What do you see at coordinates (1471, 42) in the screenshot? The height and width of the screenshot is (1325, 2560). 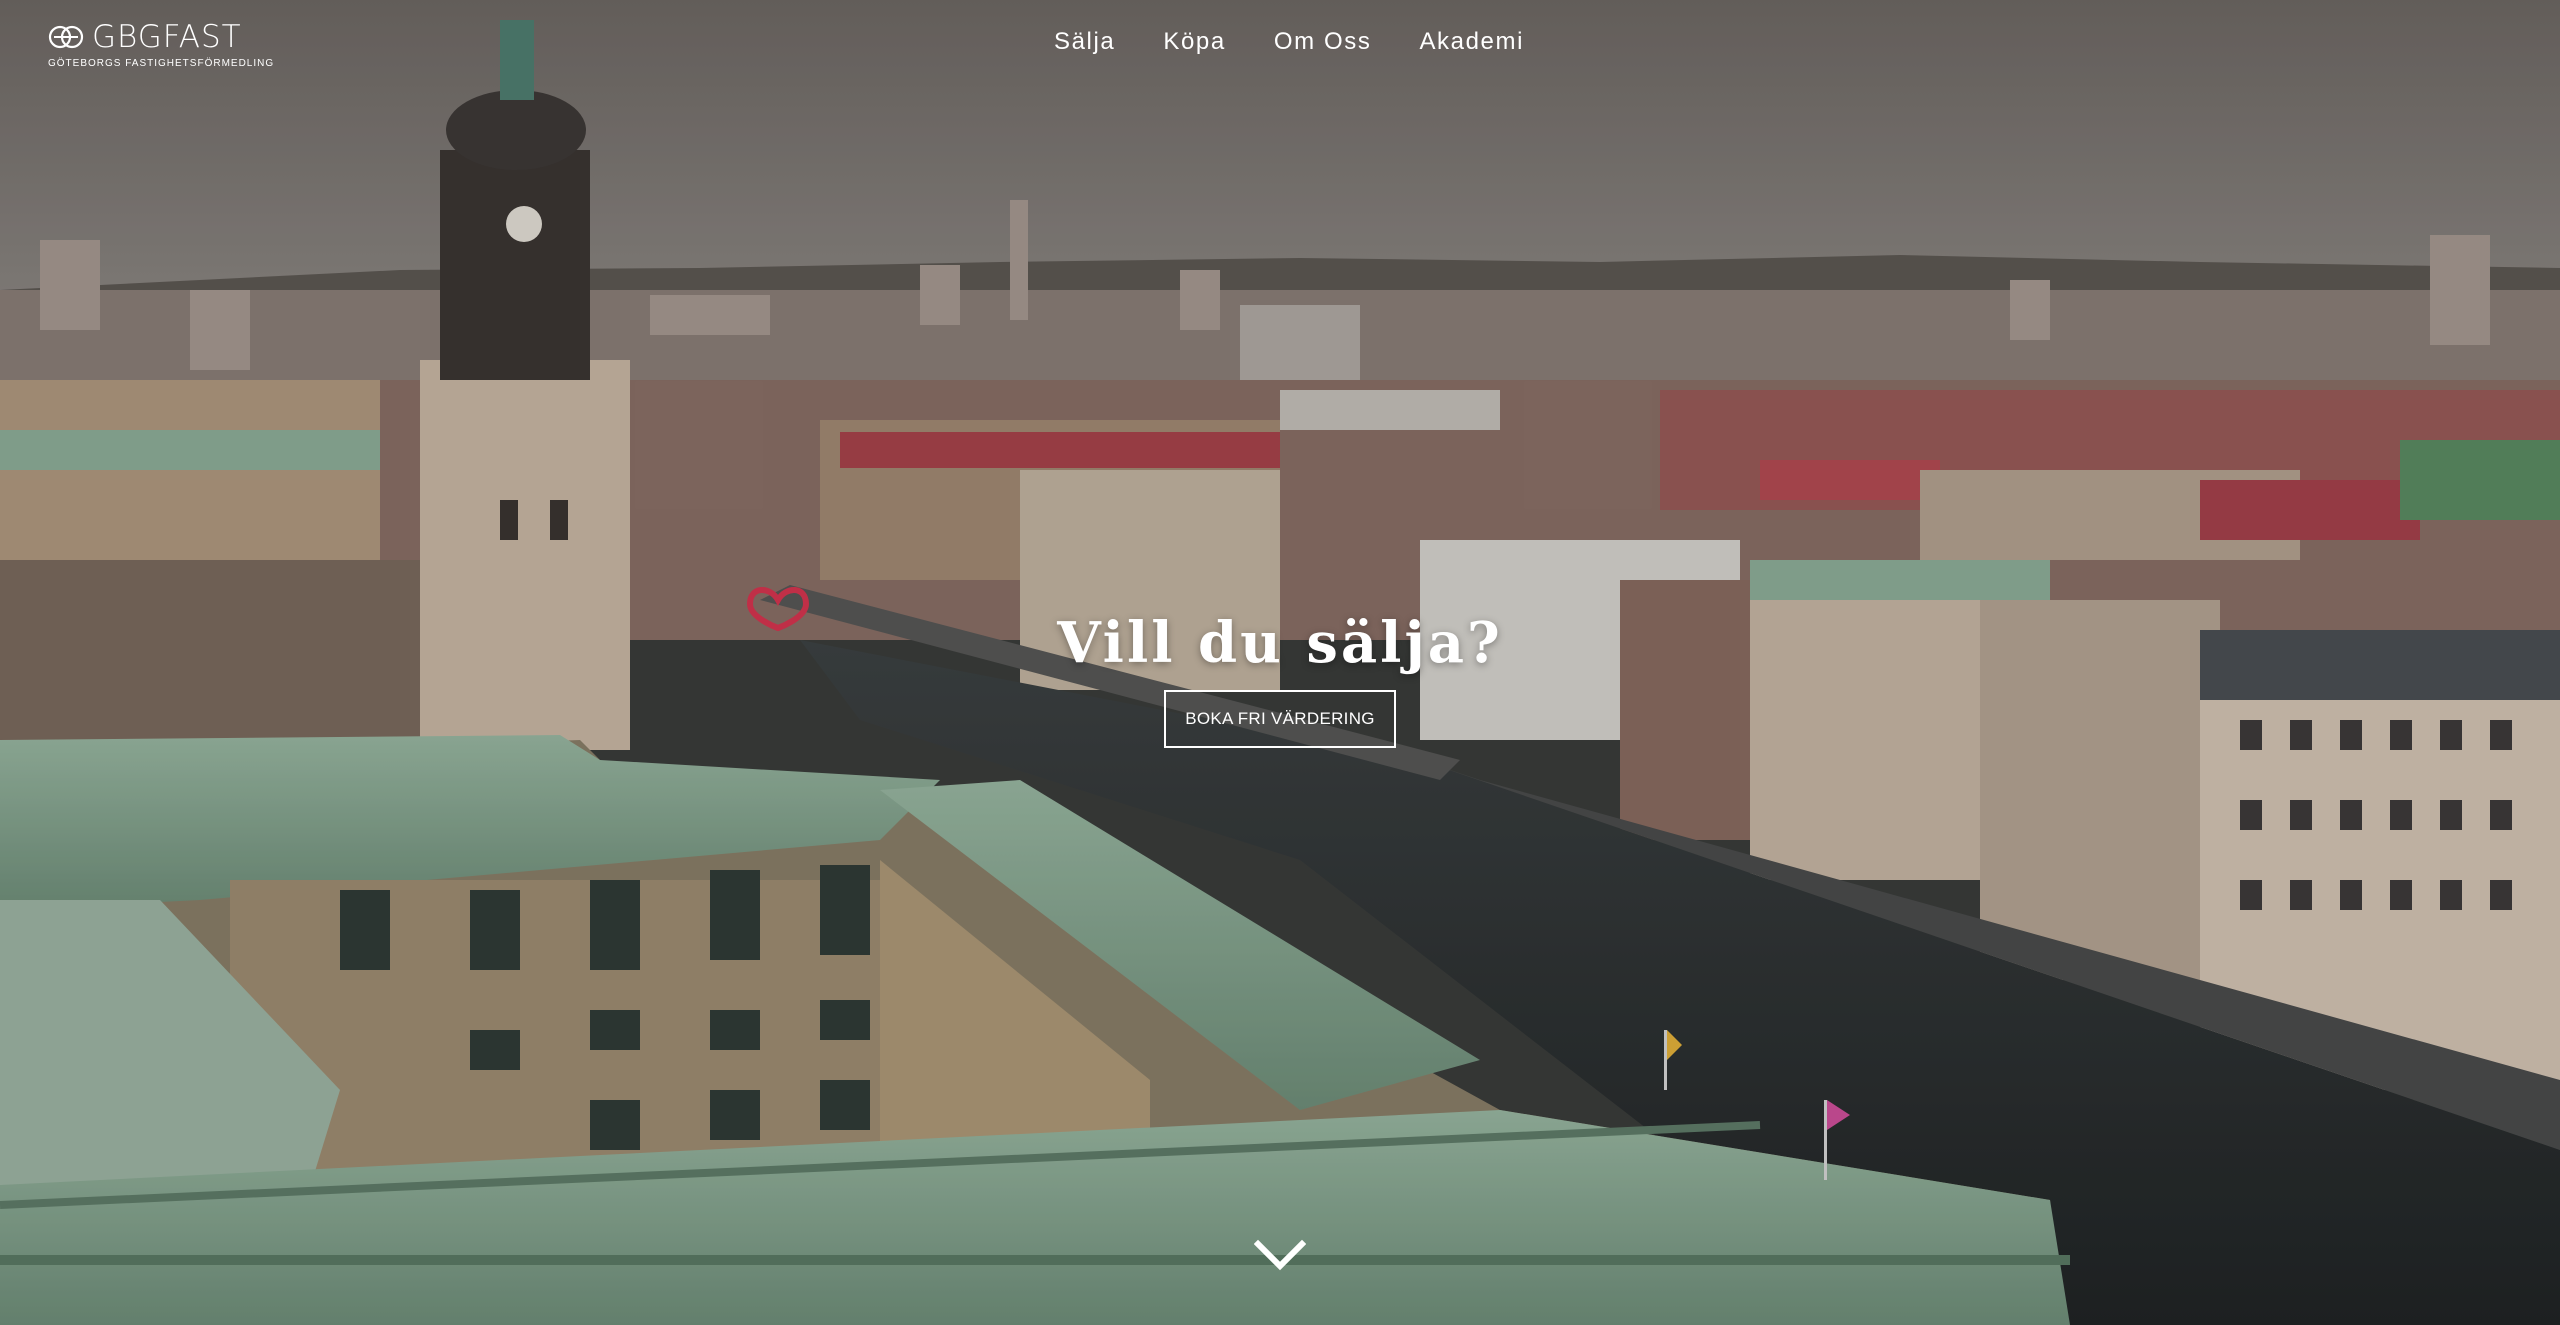 I see `nav-item-akademi: Akademi` at bounding box center [1471, 42].